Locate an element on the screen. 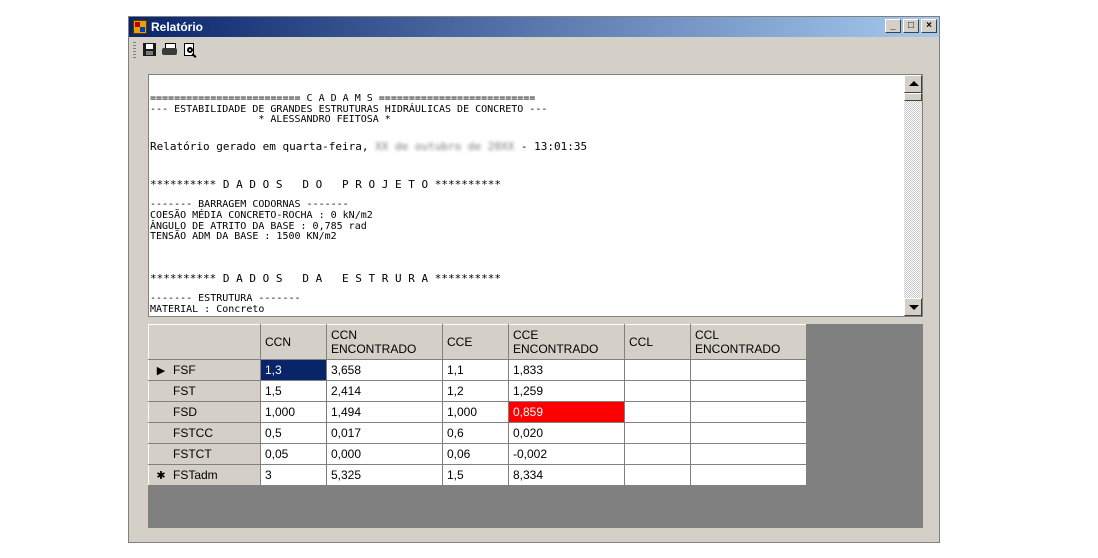 This screenshot has width=1098, height=558. minimize-button: _ is located at coordinates (893, 26).